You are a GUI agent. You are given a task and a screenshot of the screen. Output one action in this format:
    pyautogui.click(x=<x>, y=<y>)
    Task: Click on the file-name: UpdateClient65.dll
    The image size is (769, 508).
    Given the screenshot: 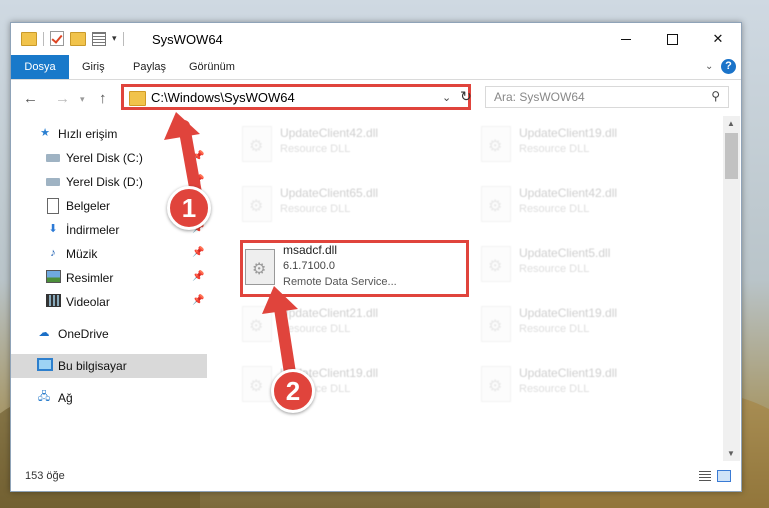 What is the action you would take?
    pyautogui.click(x=329, y=193)
    